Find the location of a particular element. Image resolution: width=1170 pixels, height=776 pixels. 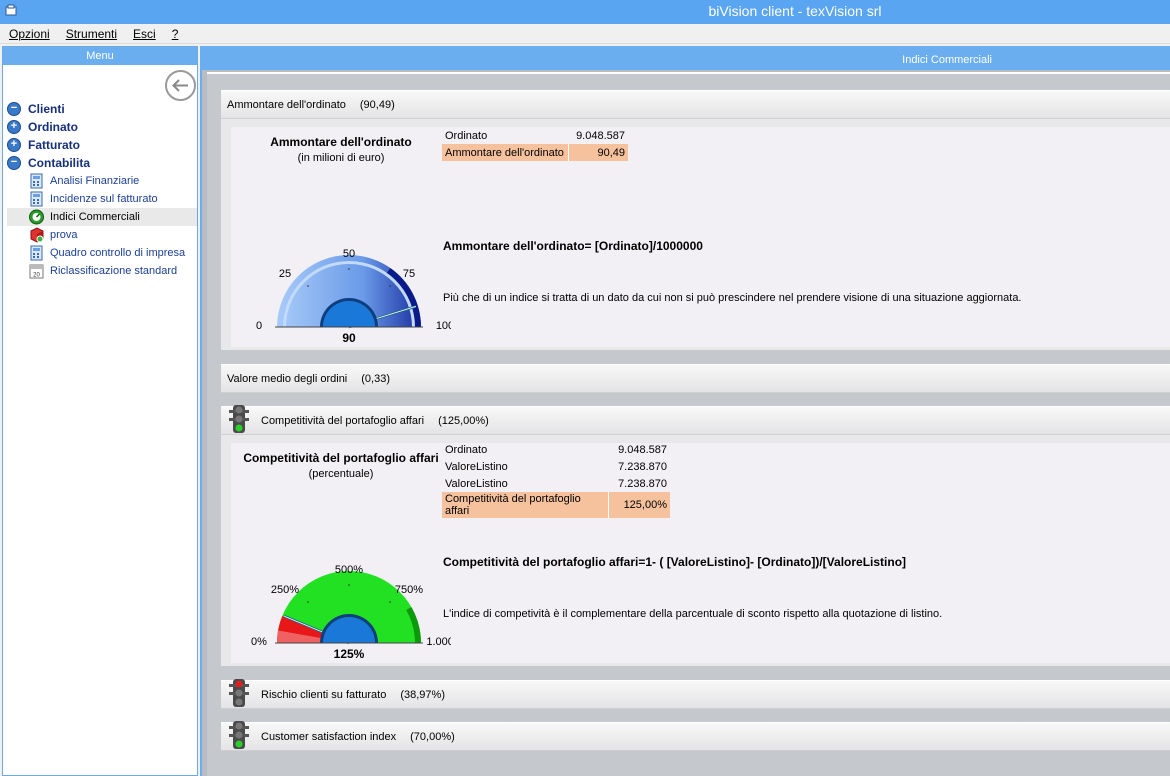

gauge-tick-label: 75 is located at coordinates (409, 274).